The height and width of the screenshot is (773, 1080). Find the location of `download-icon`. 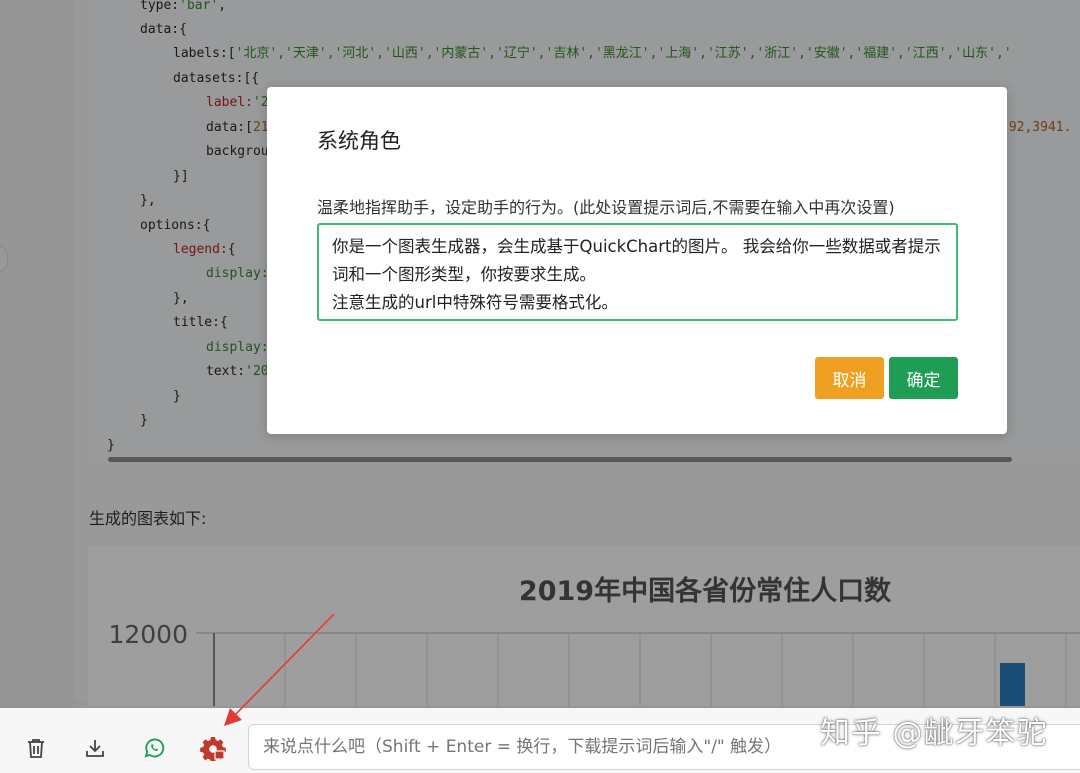

download-icon is located at coordinates (95, 748).